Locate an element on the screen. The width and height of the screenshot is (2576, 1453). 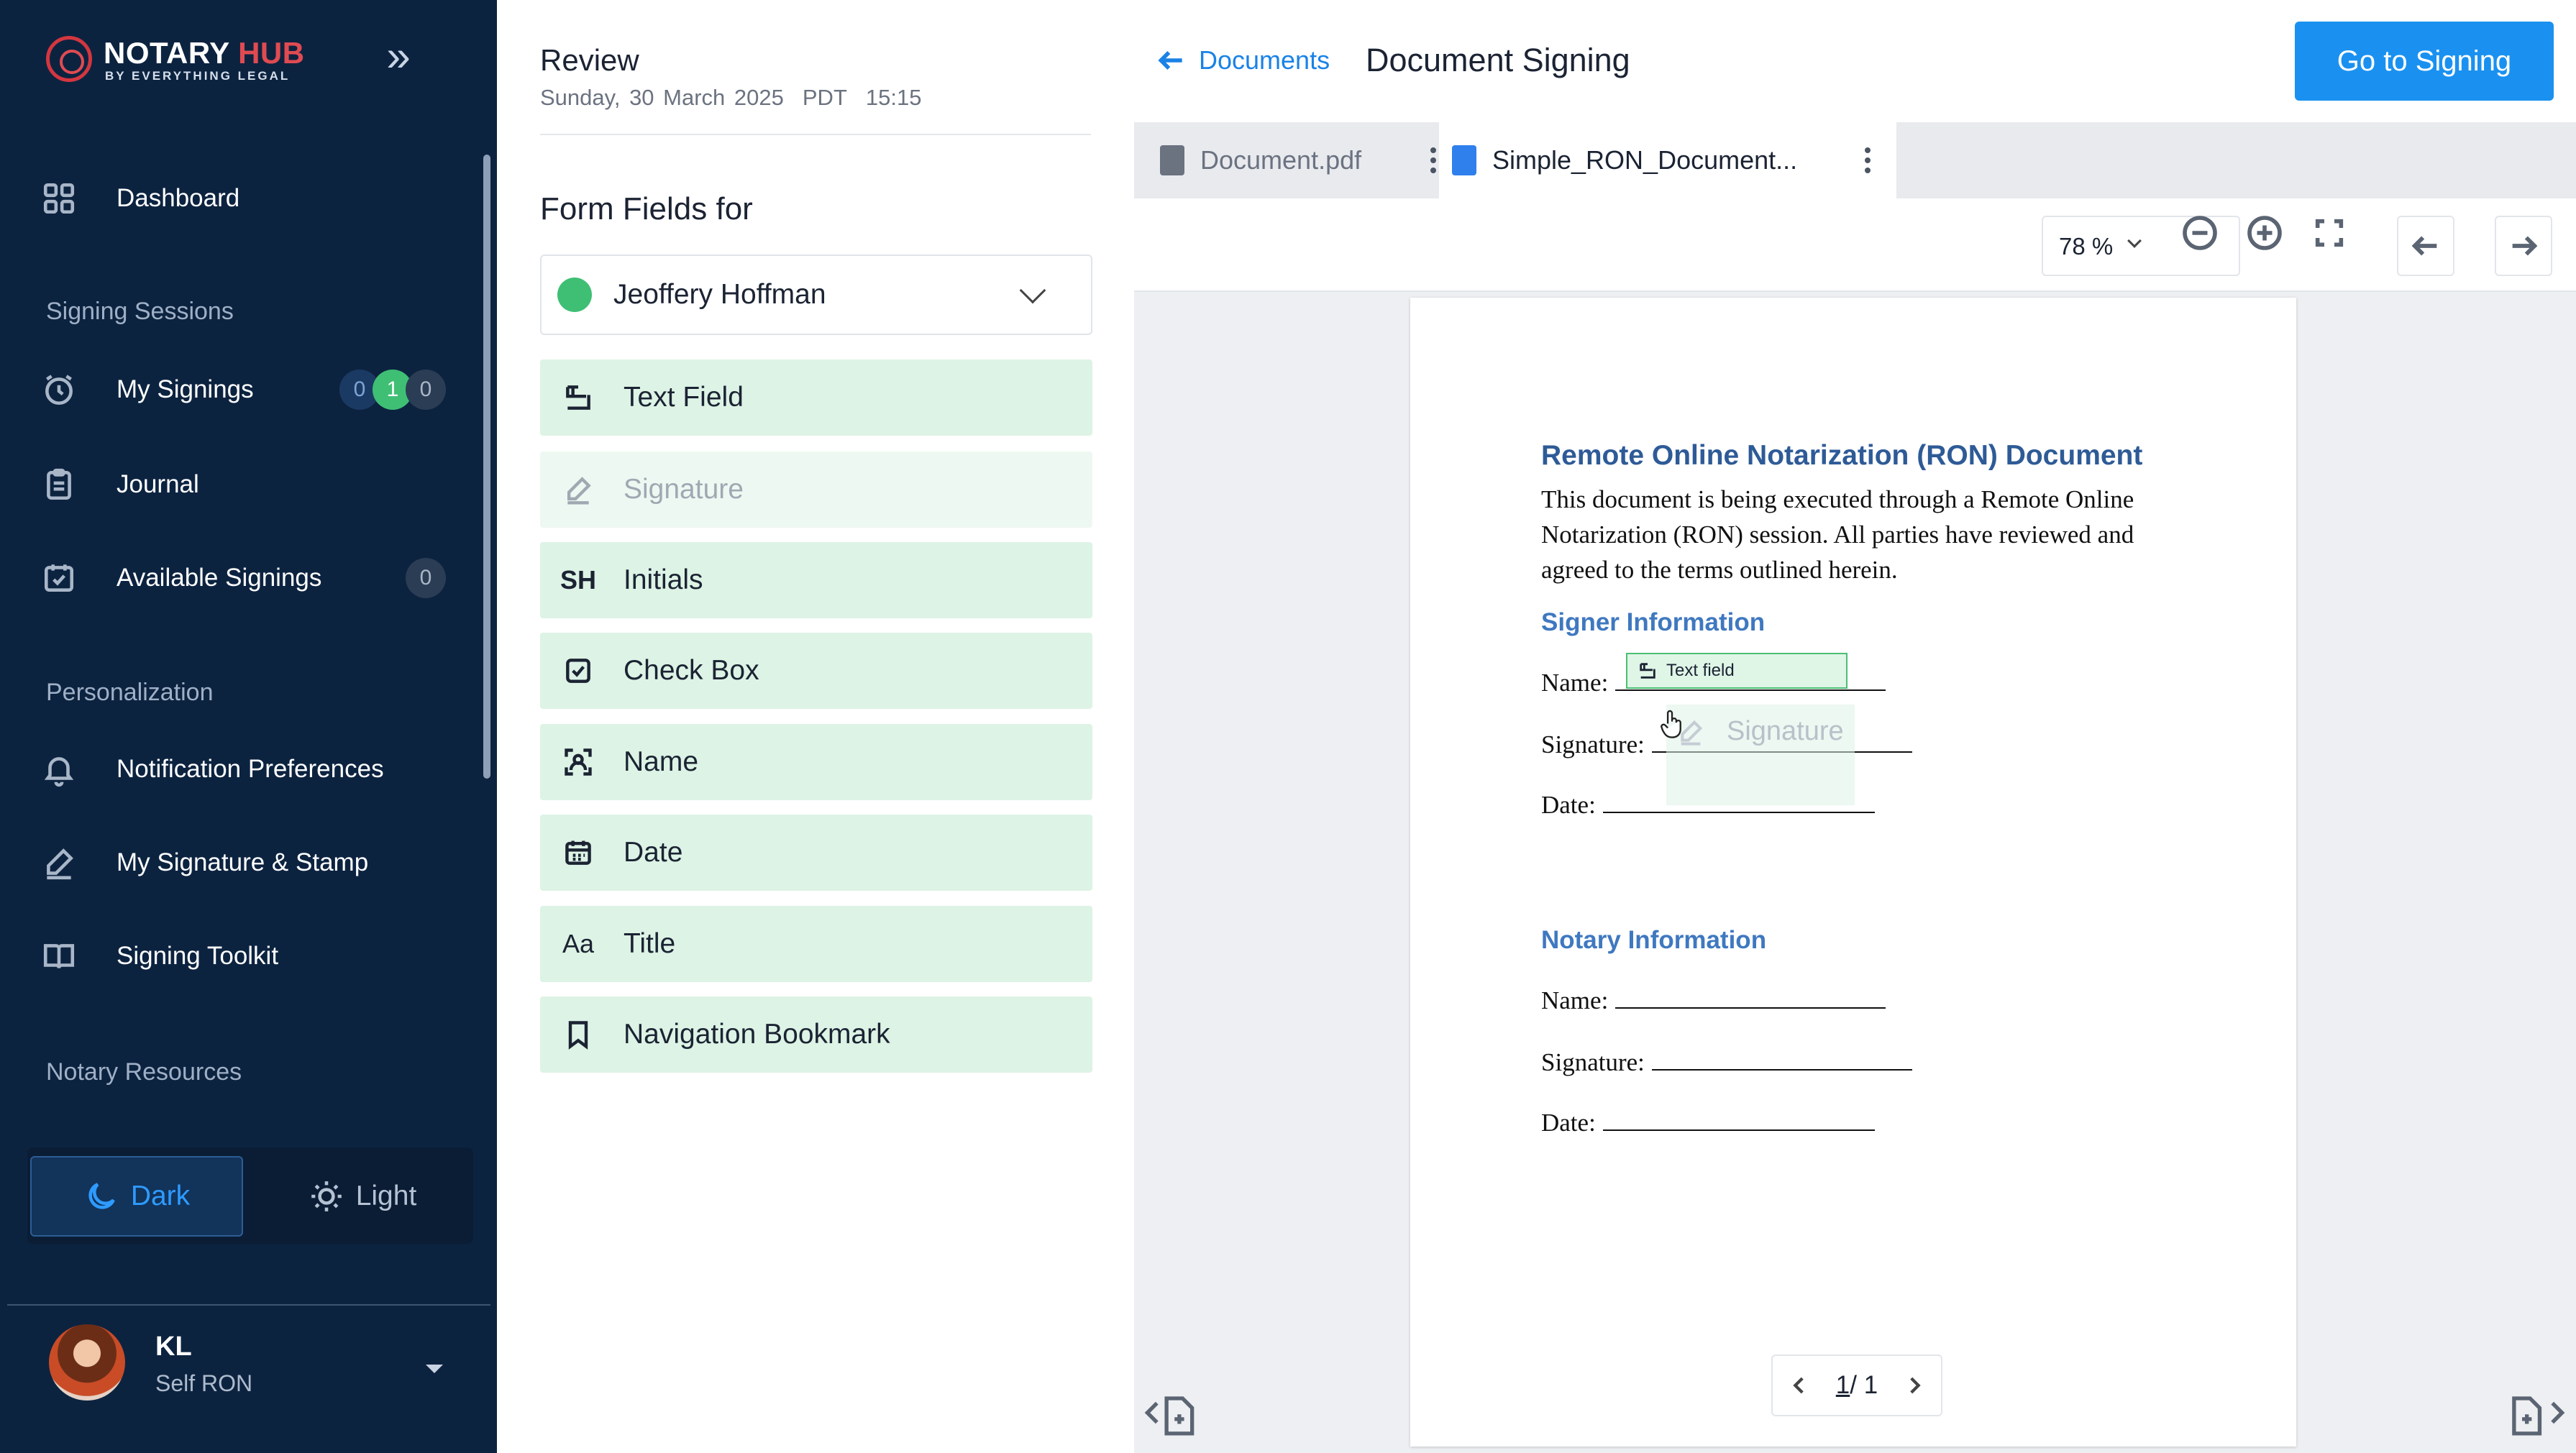
field-name: Name is located at coordinates (816, 762).